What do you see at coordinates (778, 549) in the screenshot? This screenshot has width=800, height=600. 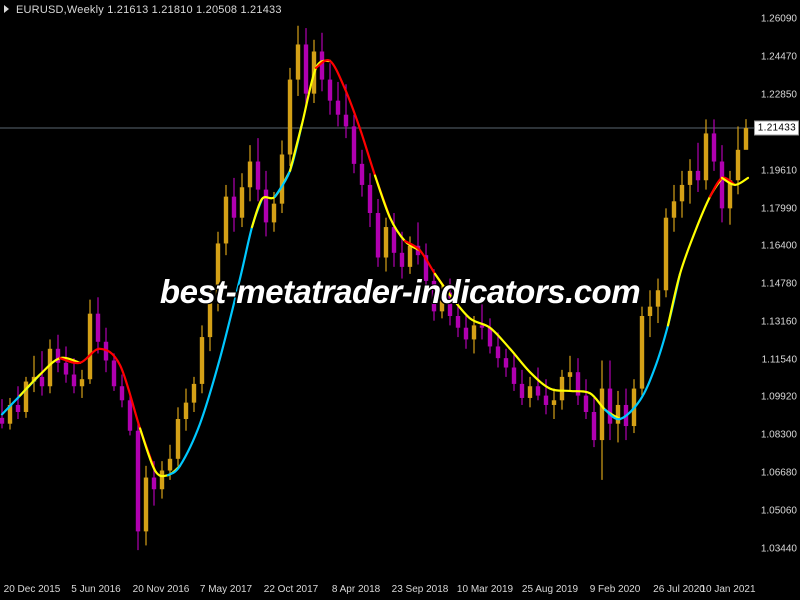 I see `price-tick-label: 1.03440` at bounding box center [778, 549].